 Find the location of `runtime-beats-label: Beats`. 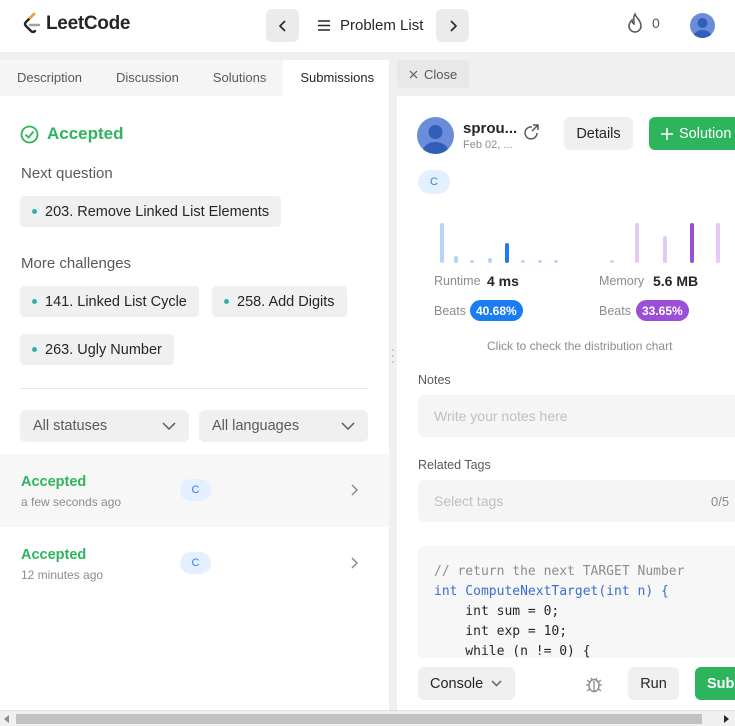

runtime-beats-label: Beats is located at coordinates (450, 311).